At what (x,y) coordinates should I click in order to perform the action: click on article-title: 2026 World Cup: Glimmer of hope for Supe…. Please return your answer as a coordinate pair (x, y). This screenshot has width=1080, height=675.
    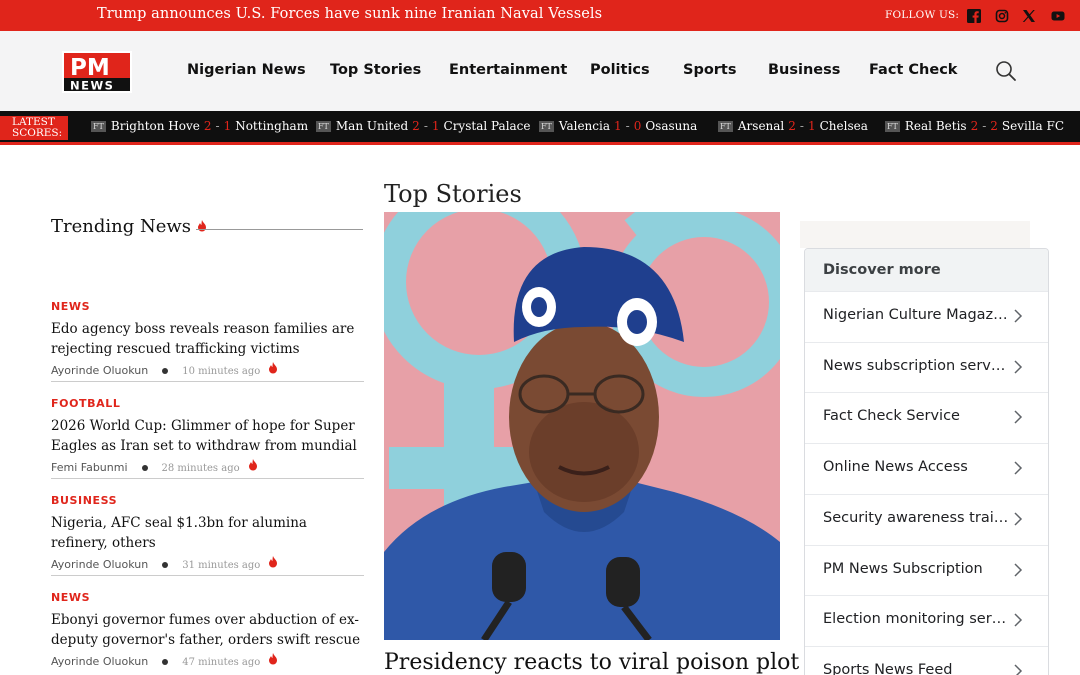
    Looking at the image, I should click on (207, 436).